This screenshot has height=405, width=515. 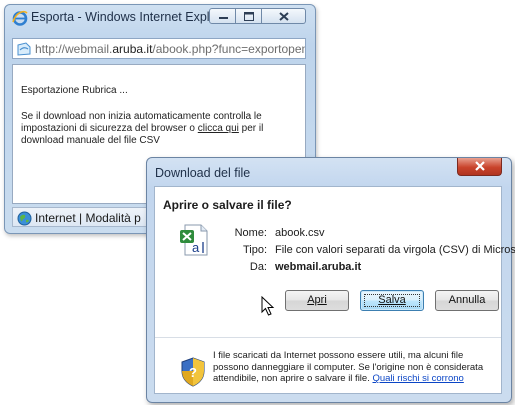 What do you see at coordinates (317, 300) in the screenshot?
I see `open-button: Apri` at bounding box center [317, 300].